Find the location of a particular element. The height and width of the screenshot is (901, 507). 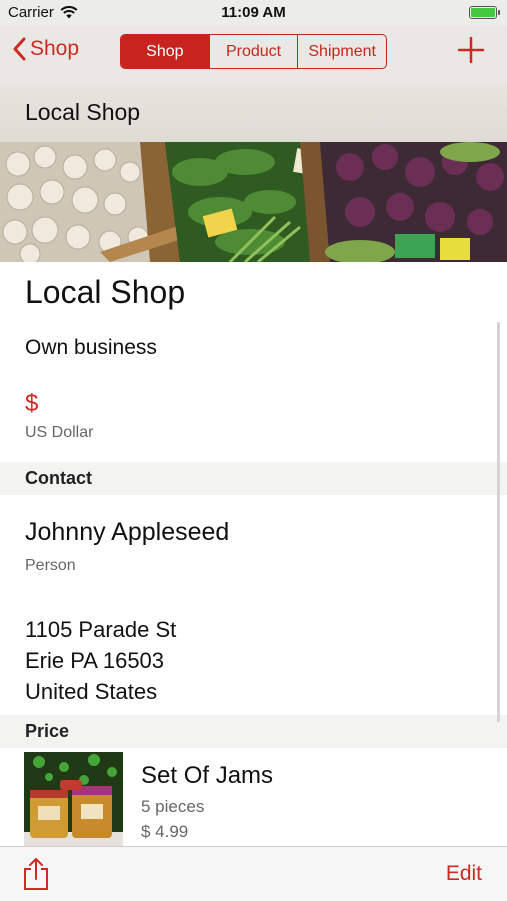

currency-symbol: $ is located at coordinates (32, 403).